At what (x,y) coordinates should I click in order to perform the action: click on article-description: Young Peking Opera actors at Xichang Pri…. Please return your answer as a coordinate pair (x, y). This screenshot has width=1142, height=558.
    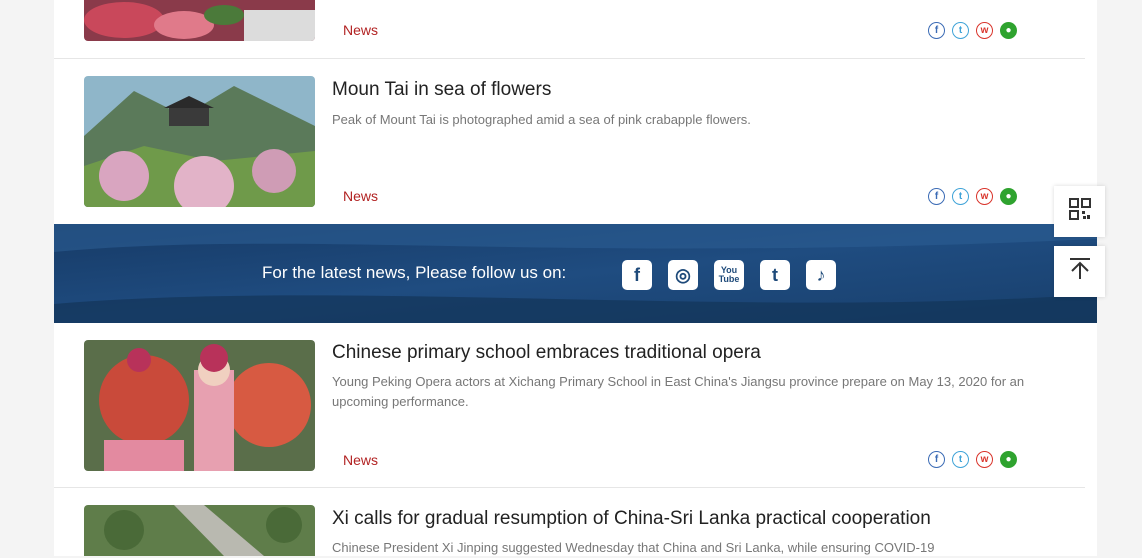
    Looking at the image, I should click on (678, 391).